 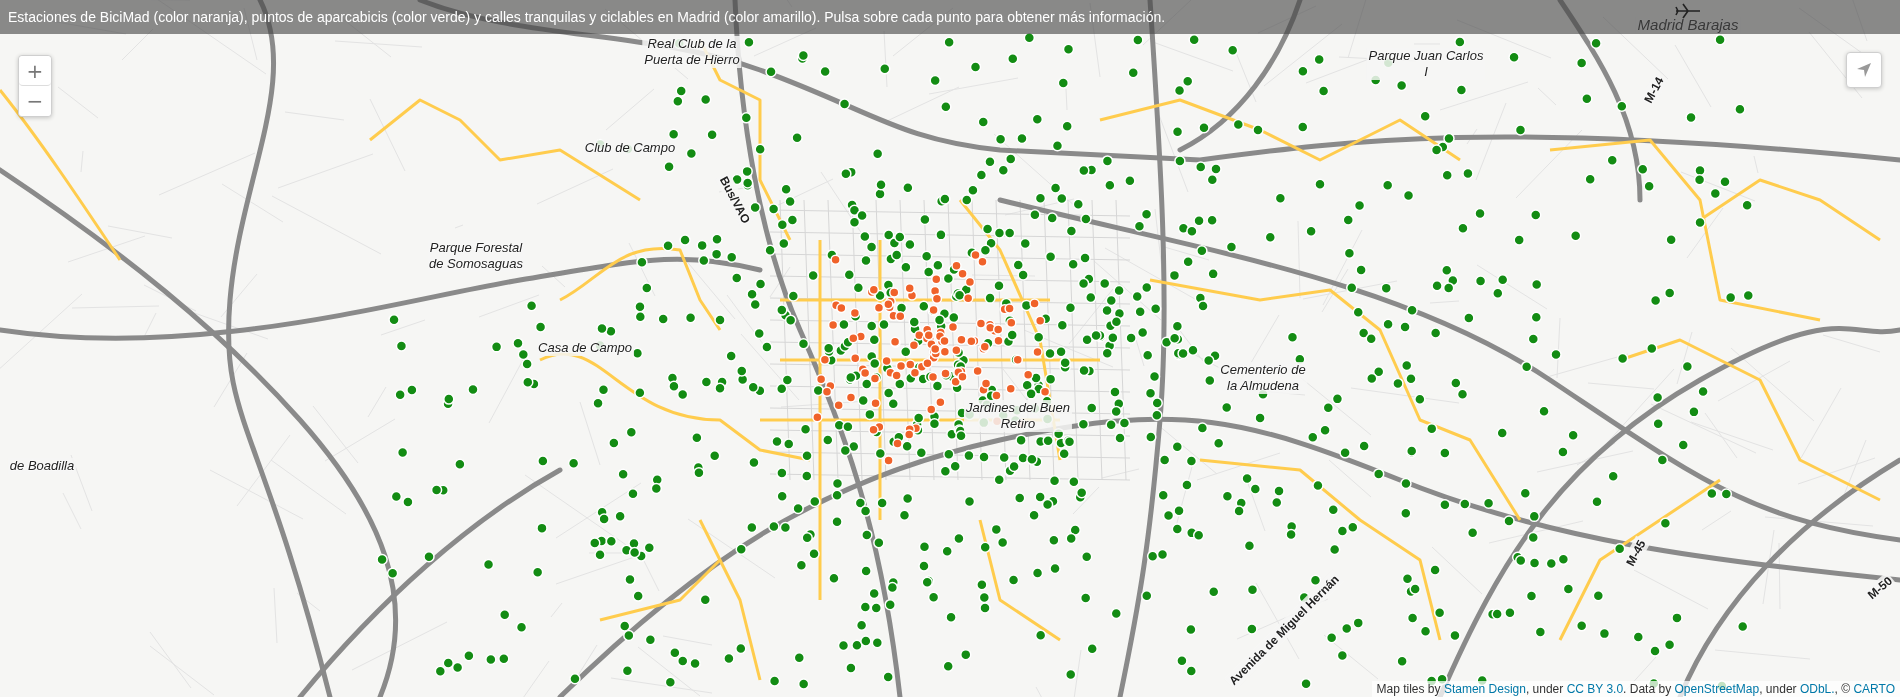 I want to click on place-label: Real Club de la Puerta de Hierro, so click(x=692, y=52).